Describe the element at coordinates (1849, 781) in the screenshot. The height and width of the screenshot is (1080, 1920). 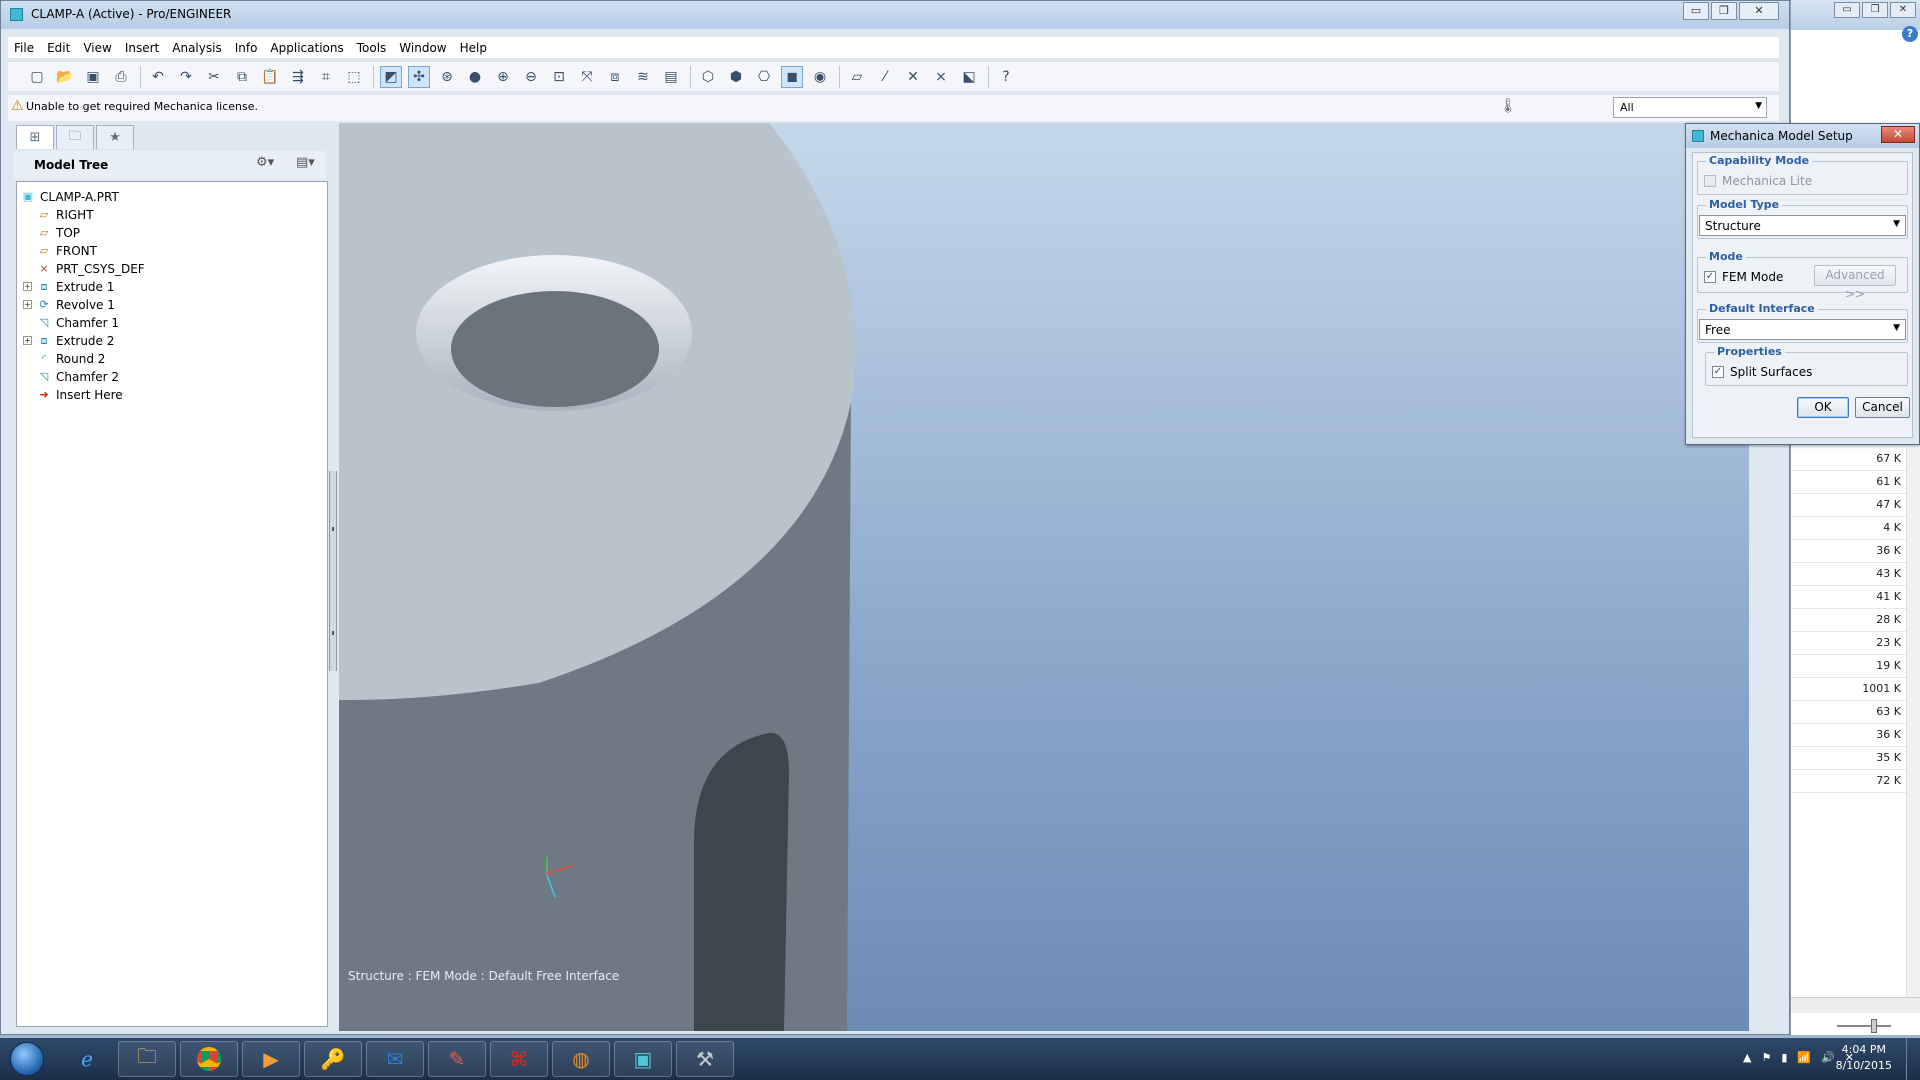
I see `list-item: 72 K` at that location.